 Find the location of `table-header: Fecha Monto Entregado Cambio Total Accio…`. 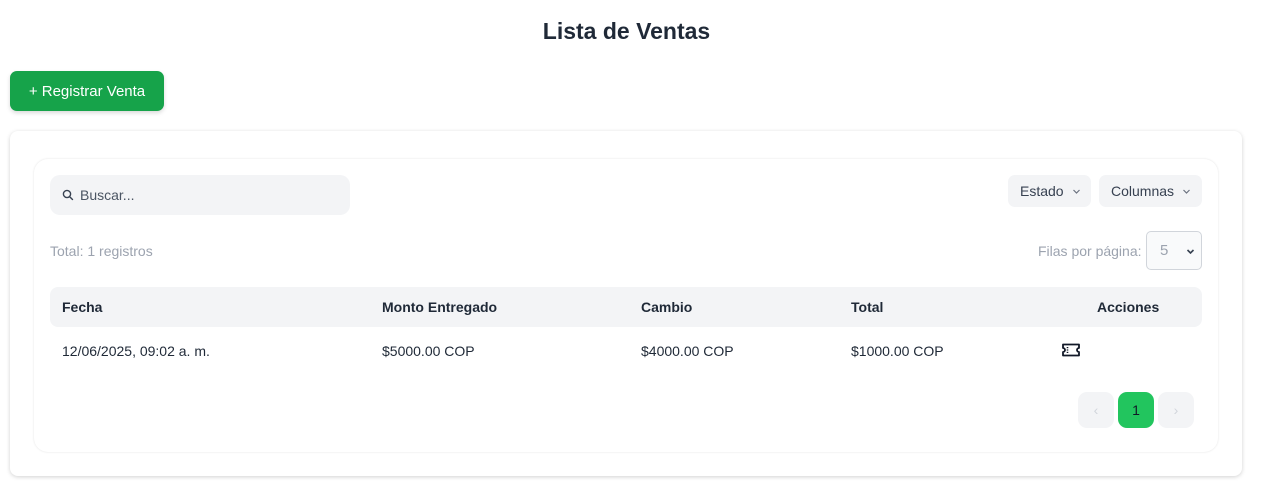

table-header: Fecha Monto Entregado Cambio Total Accio… is located at coordinates (626, 307).